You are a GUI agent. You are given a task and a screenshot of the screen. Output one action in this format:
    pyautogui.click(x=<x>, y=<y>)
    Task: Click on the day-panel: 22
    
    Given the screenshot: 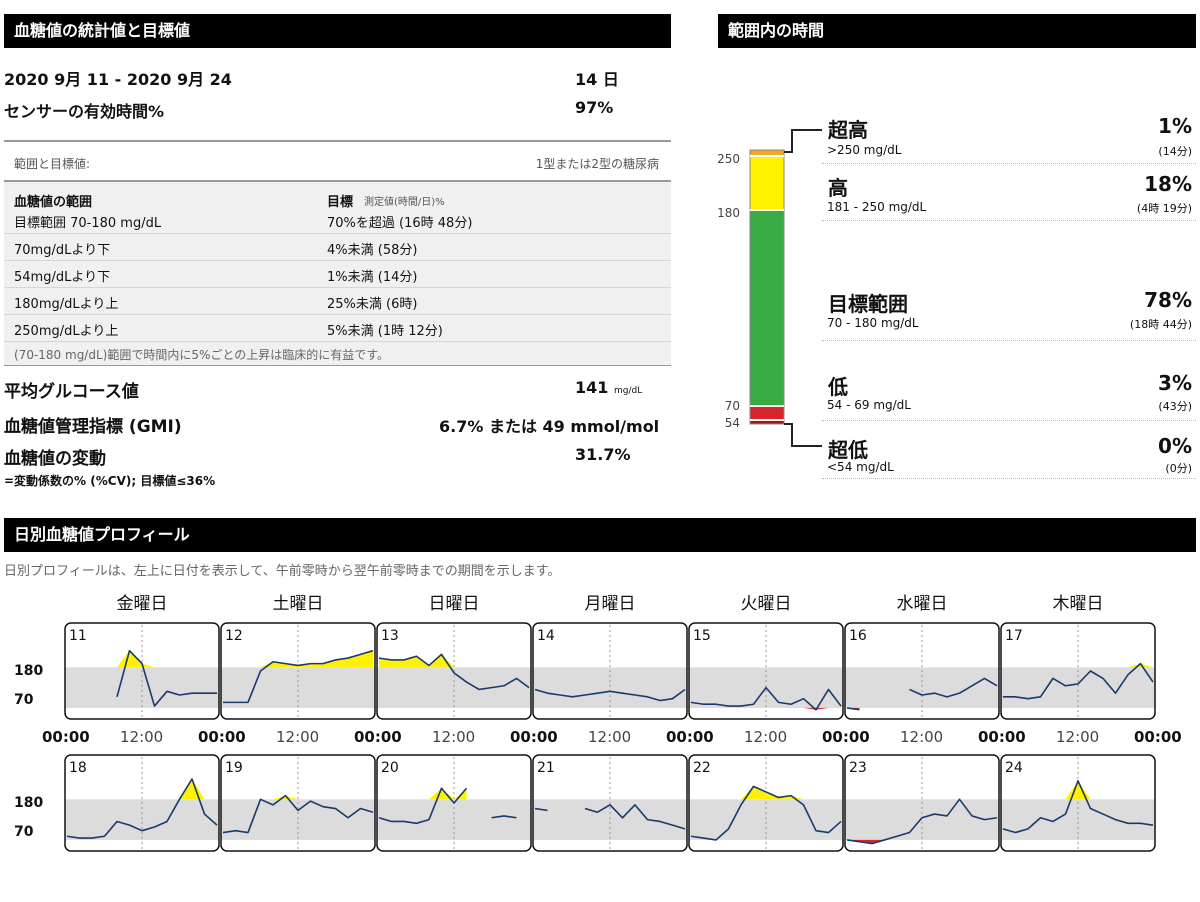 What is the action you would take?
    pyautogui.click(x=766, y=803)
    